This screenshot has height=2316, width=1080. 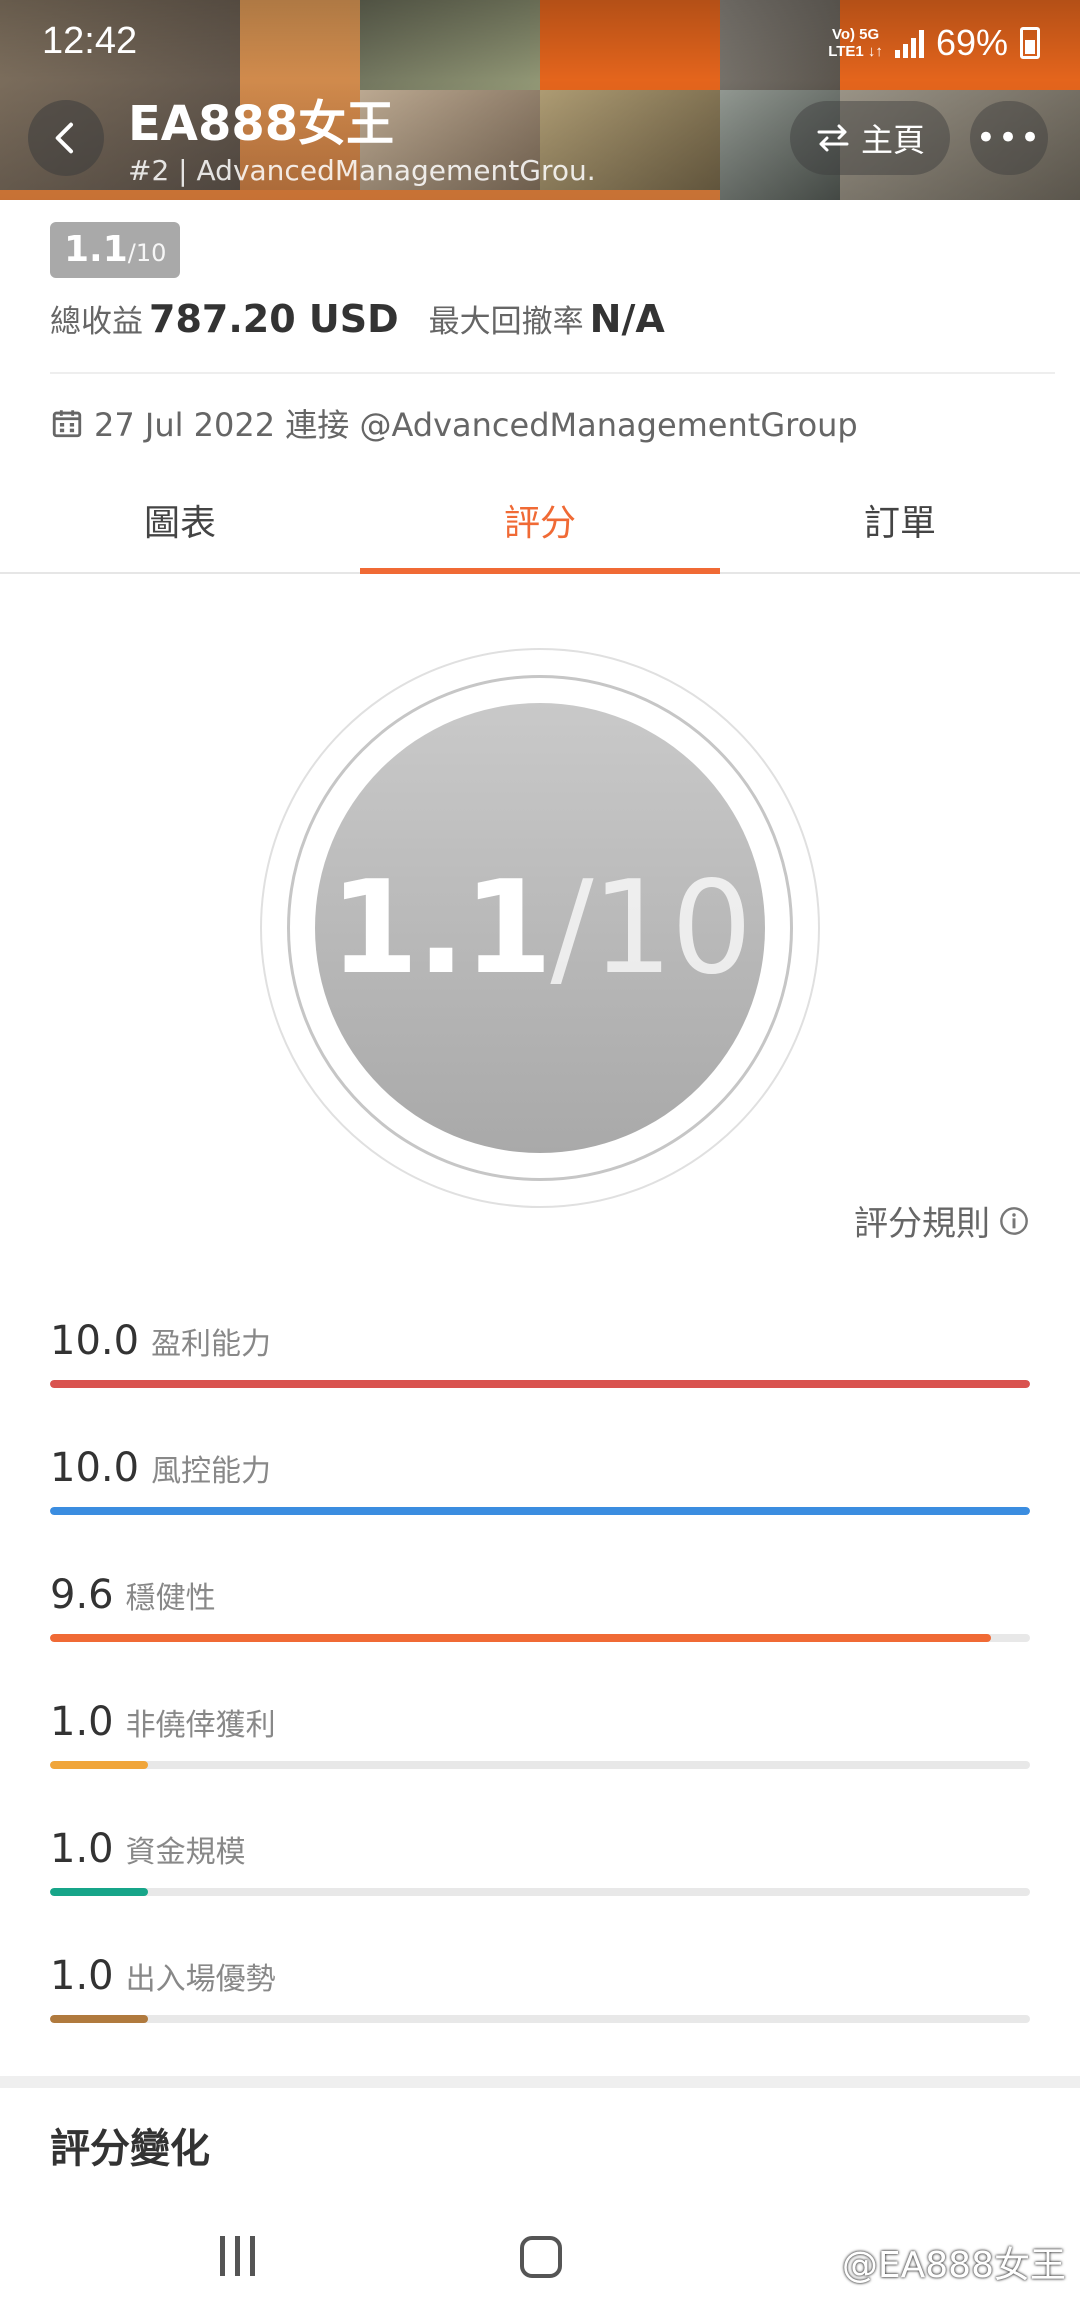 I want to click on back-button, so click(x=66, y=138).